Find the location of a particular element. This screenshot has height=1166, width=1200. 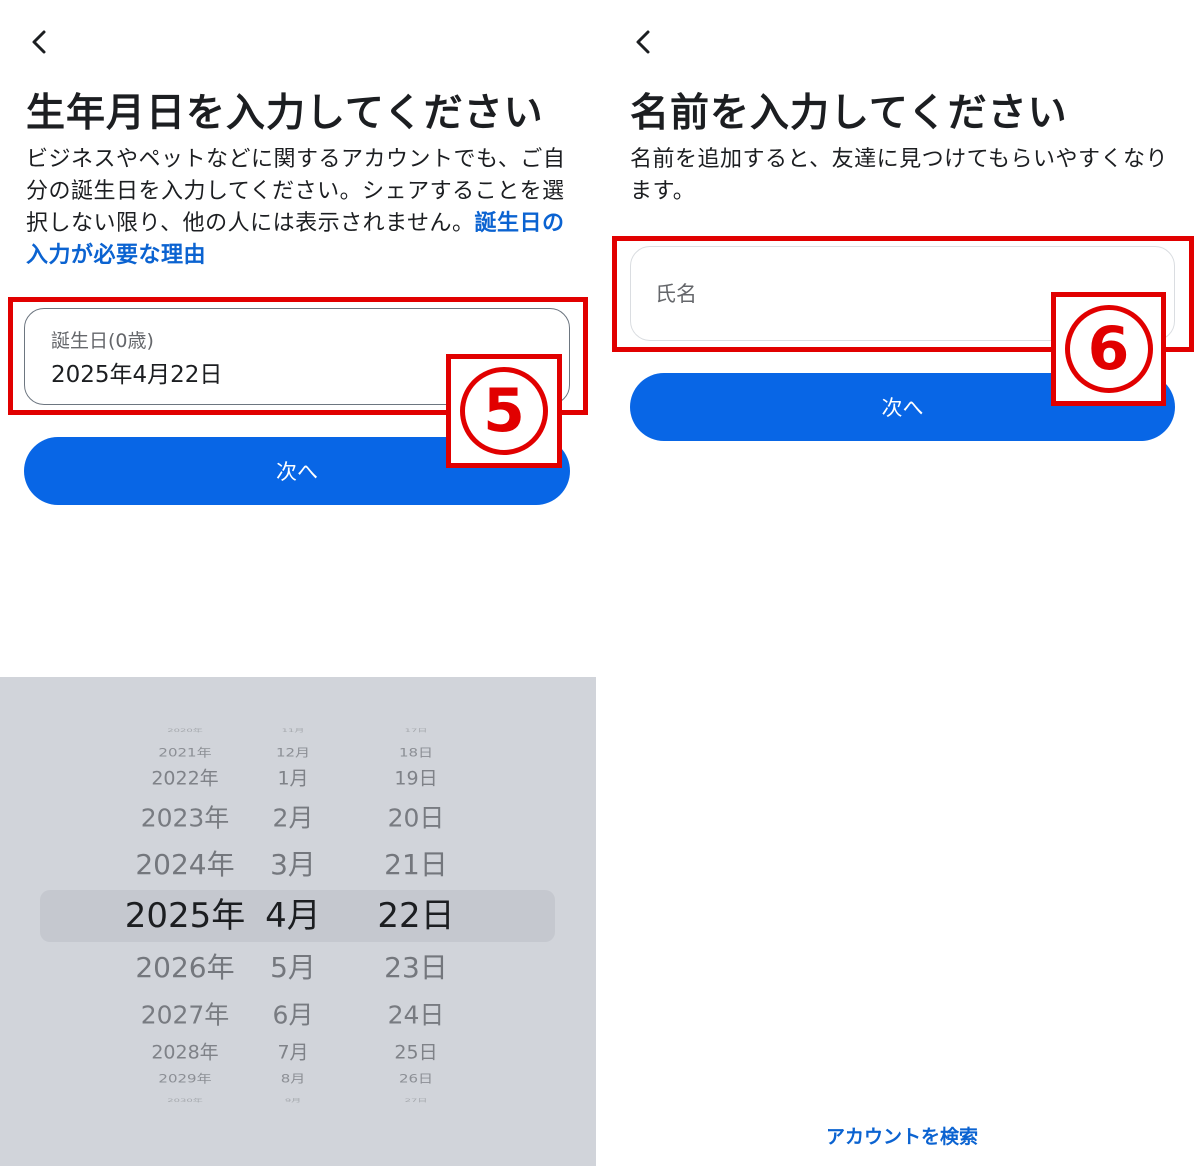

picker-month: 12月 is located at coordinates (293, 752).